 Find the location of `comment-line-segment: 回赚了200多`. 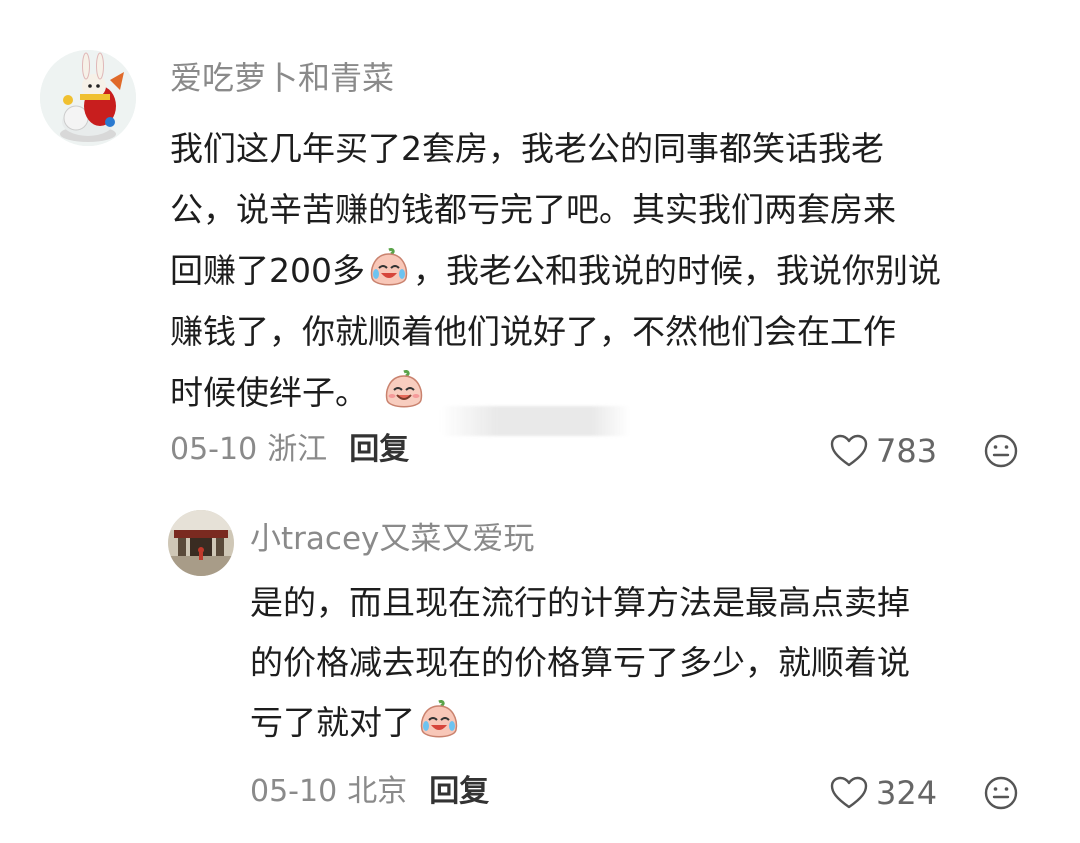

comment-line-segment: 回赚了200多 is located at coordinates (267, 270).